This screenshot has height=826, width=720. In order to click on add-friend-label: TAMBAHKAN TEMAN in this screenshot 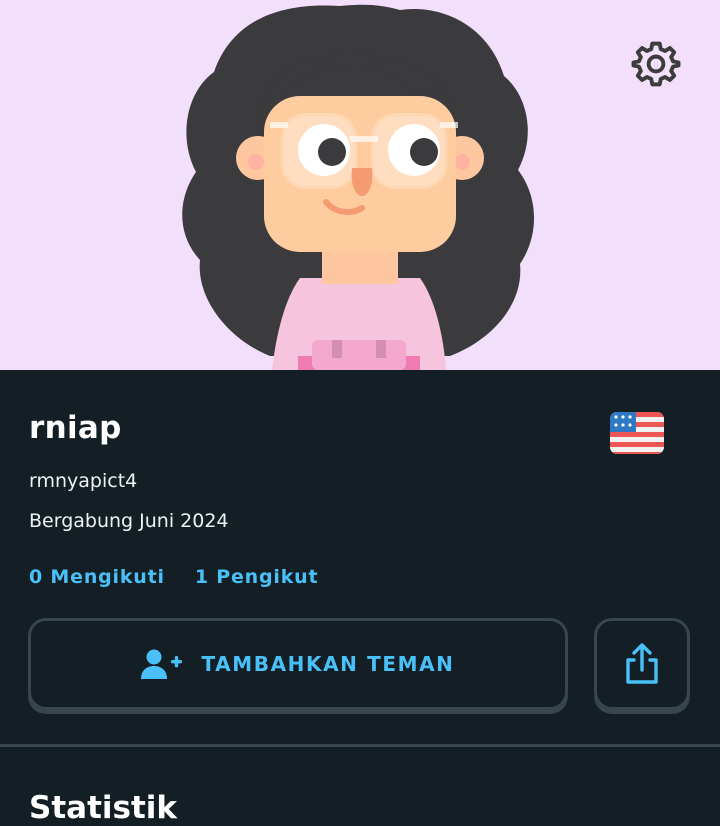, I will do `click(328, 664)`.